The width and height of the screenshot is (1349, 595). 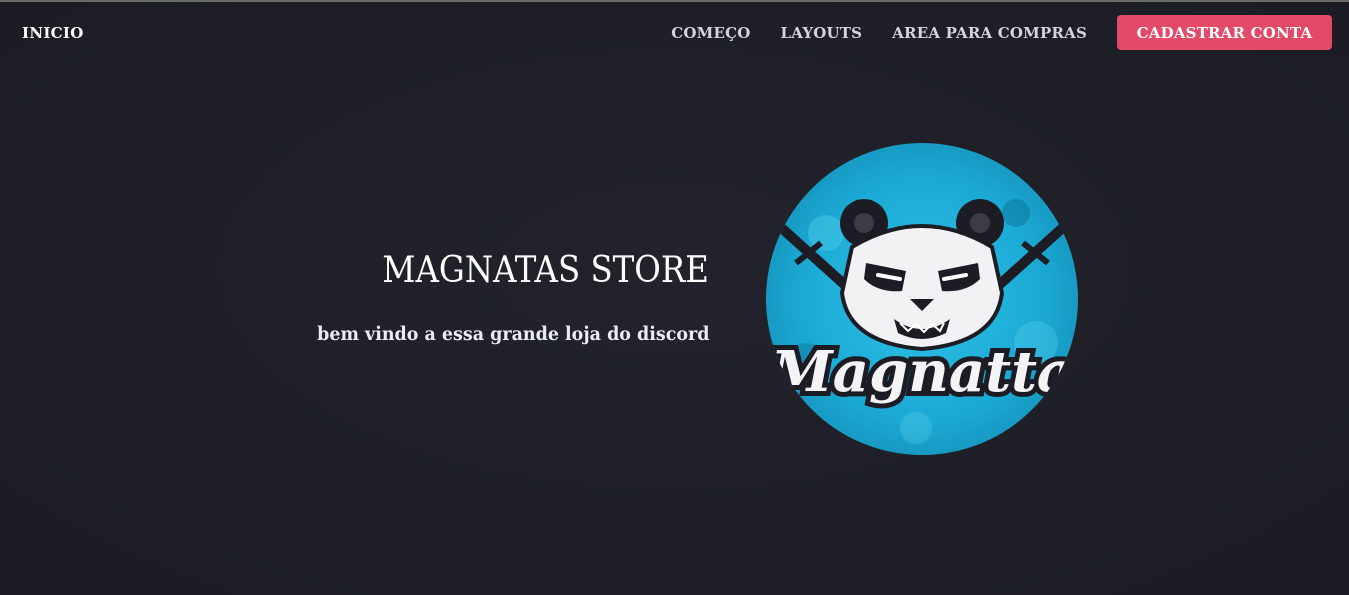 What do you see at coordinates (922, 321) in the screenshot?
I see `logo-graphic: Magnatta Magnatta` at bounding box center [922, 321].